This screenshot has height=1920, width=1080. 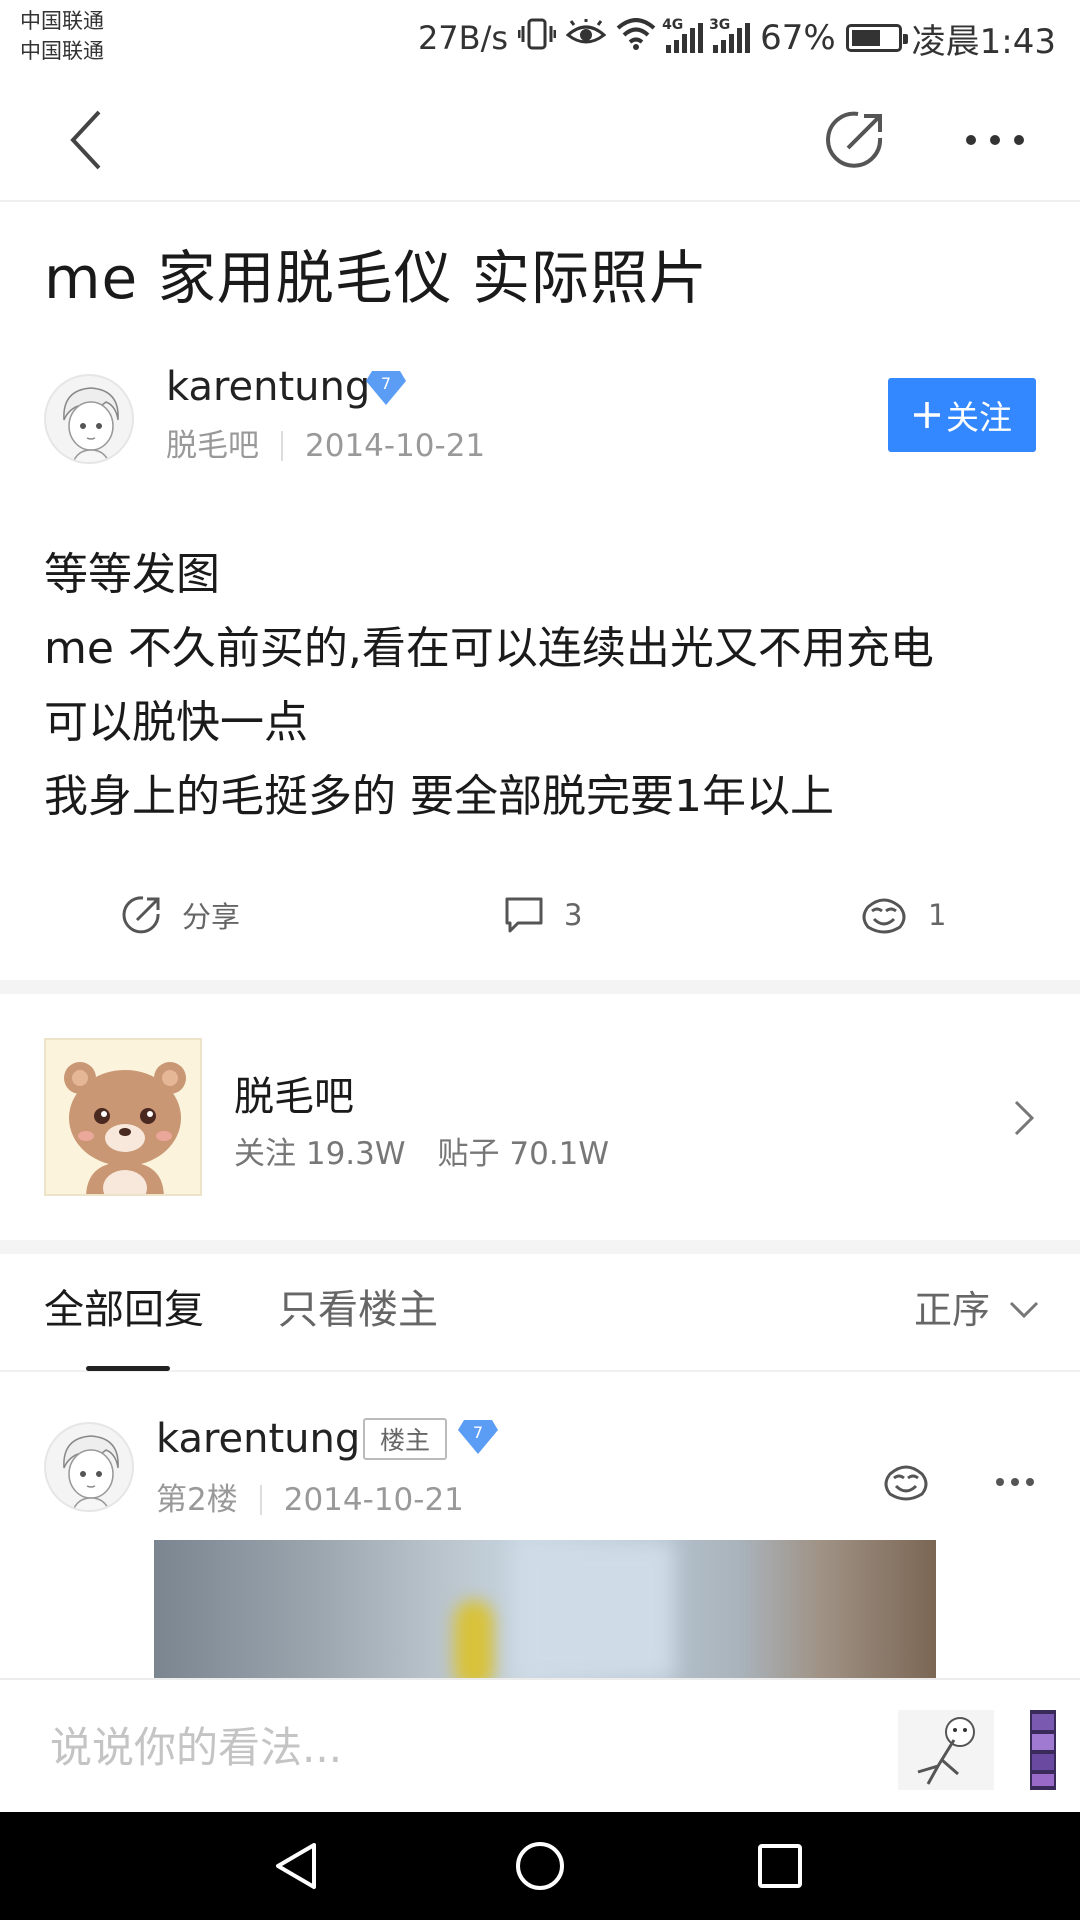 What do you see at coordinates (720, 25) in the screenshot?
I see `signal-2-label: 3G` at bounding box center [720, 25].